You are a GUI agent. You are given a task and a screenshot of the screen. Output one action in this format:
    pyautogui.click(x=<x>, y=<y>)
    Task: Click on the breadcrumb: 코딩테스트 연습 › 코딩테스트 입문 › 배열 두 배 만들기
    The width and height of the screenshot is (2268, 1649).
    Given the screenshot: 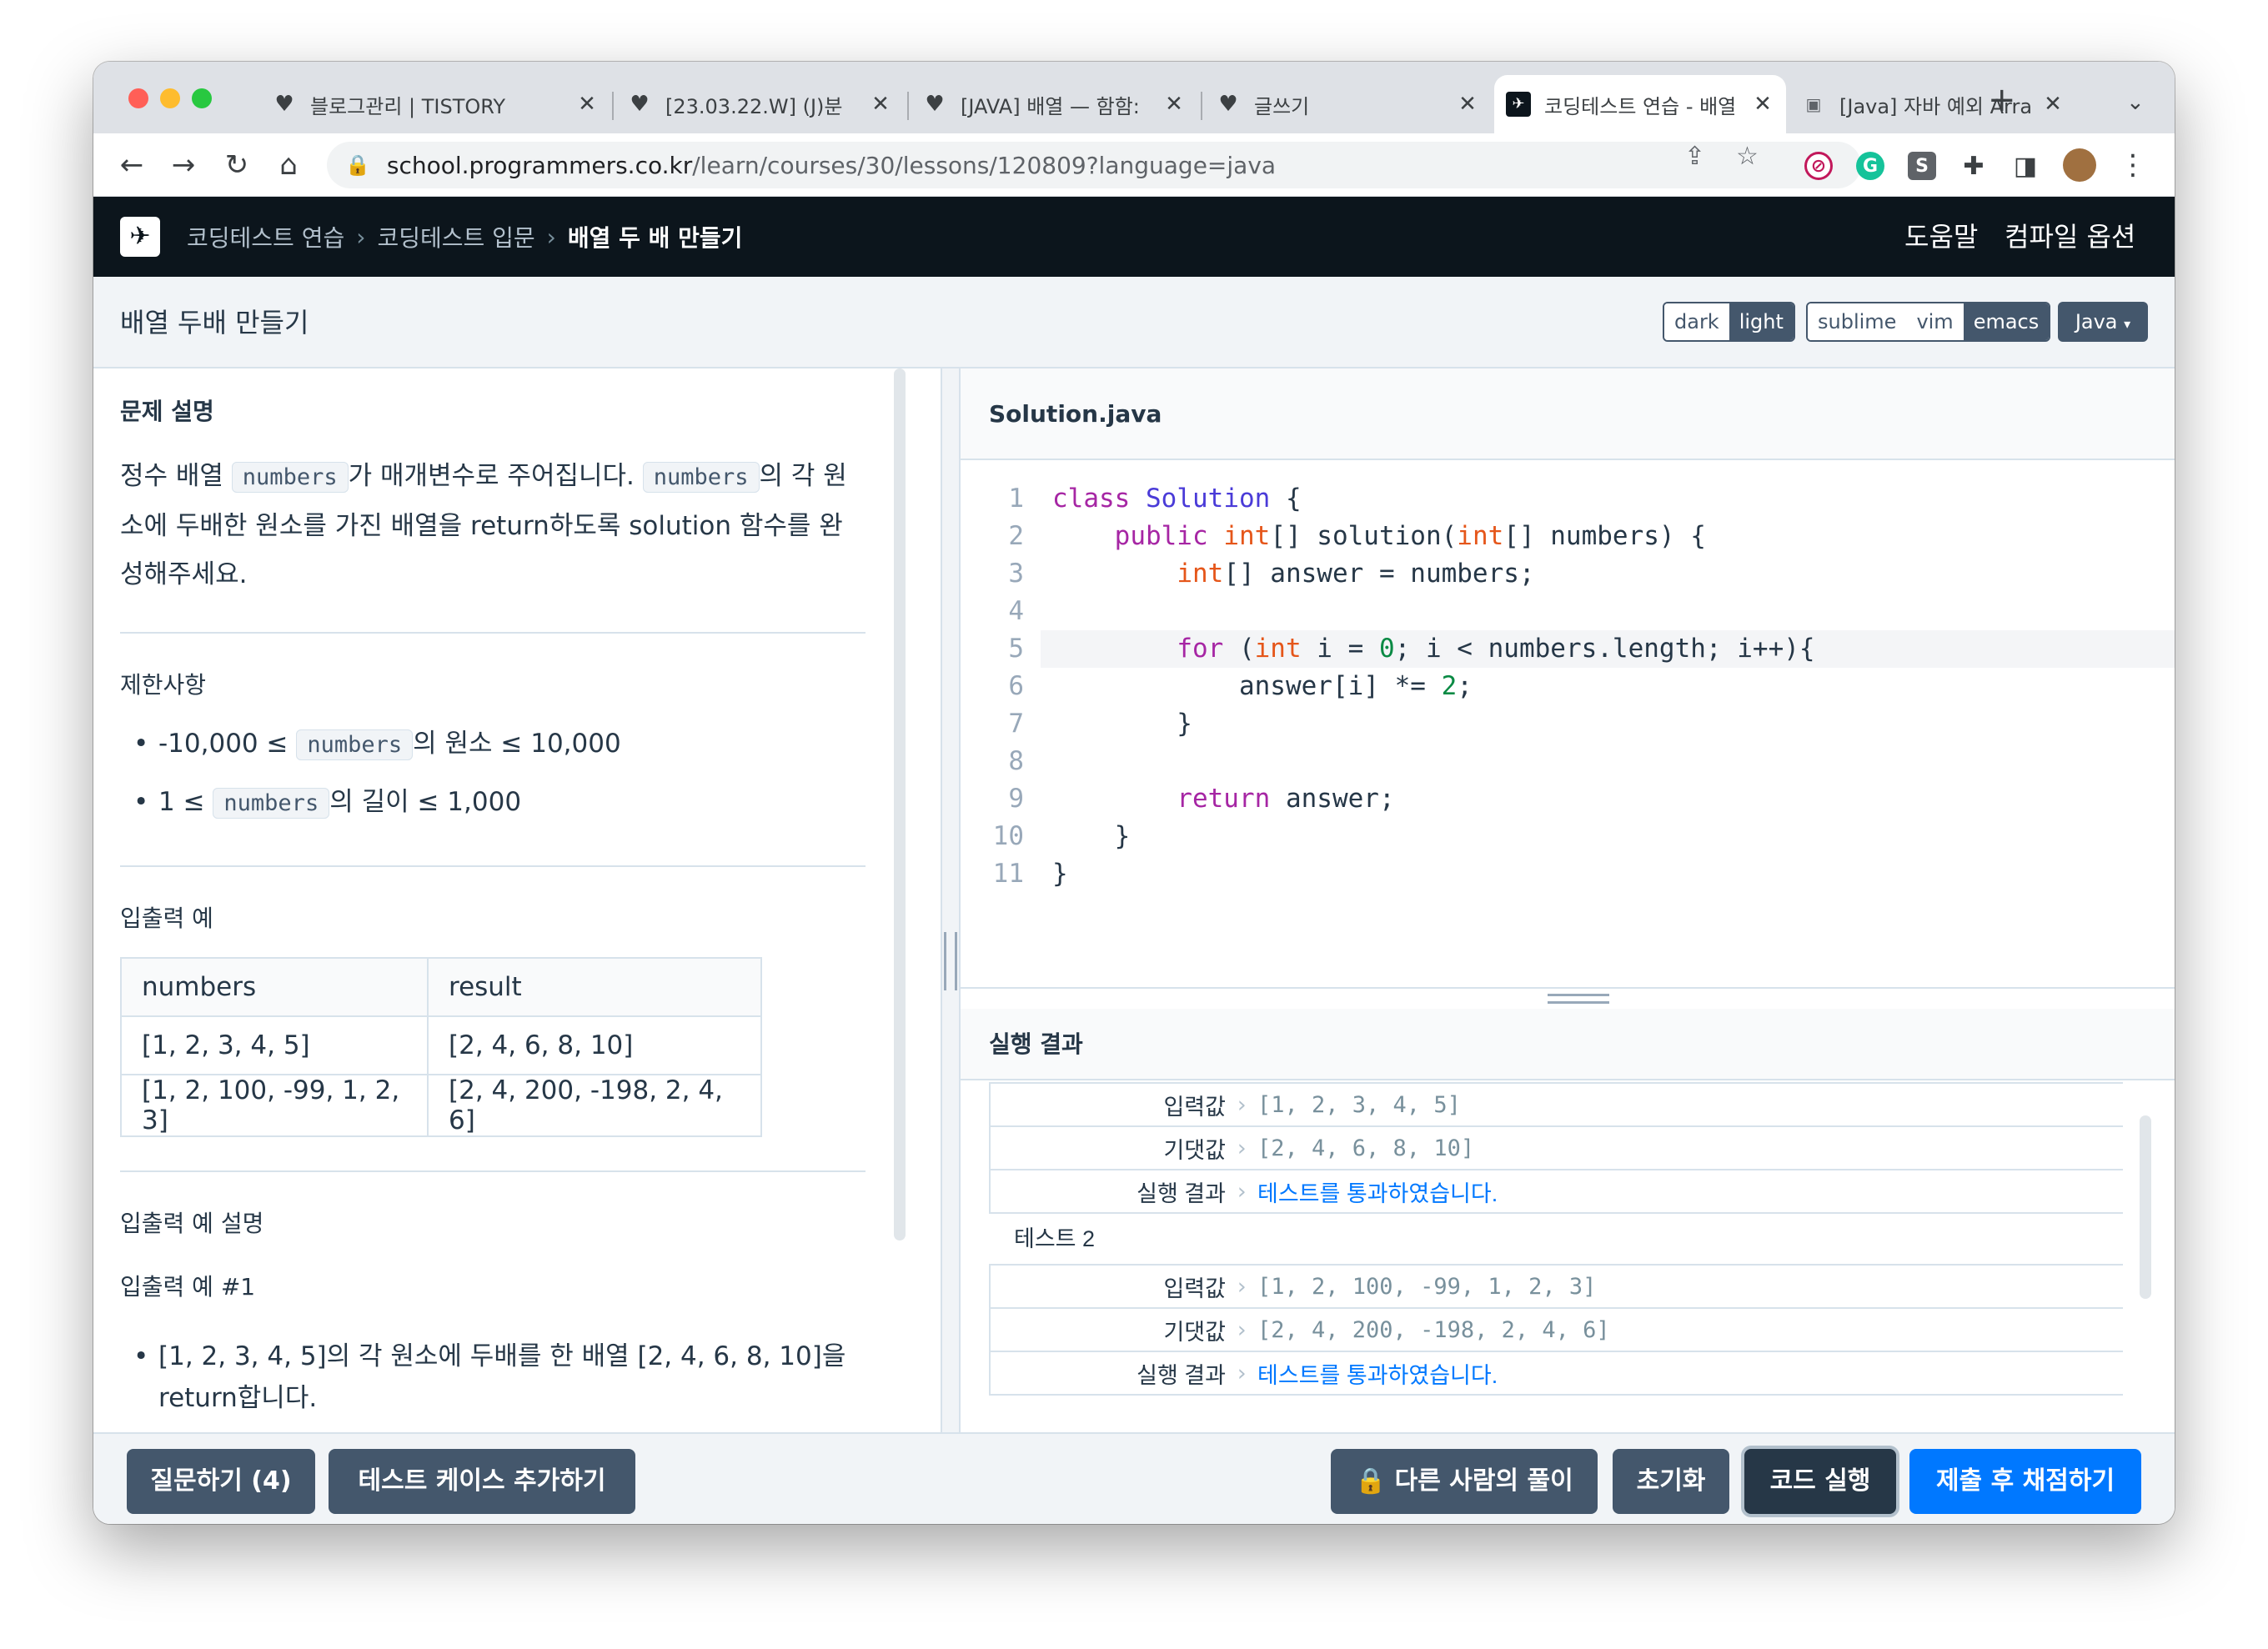 What is the action you would take?
    pyautogui.click(x=464, y=237)
    